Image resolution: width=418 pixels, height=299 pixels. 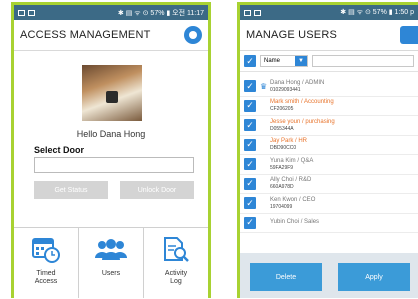 What do you see at coordinates (111, 134) in the screenshot?
I see `greeting-text: Hello Dana Hong` at bounding box center [111, 134].